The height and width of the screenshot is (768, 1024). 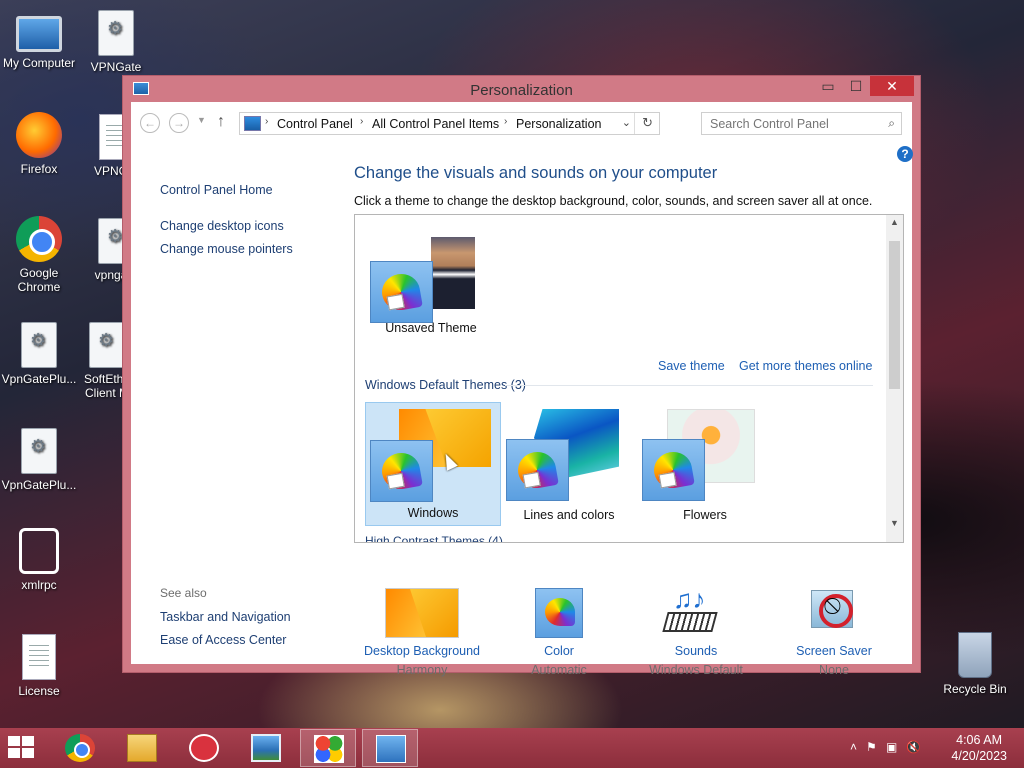 I want to click on desktop-icon-xmlrpc: xmlrpc, so click(x=39, y=560).